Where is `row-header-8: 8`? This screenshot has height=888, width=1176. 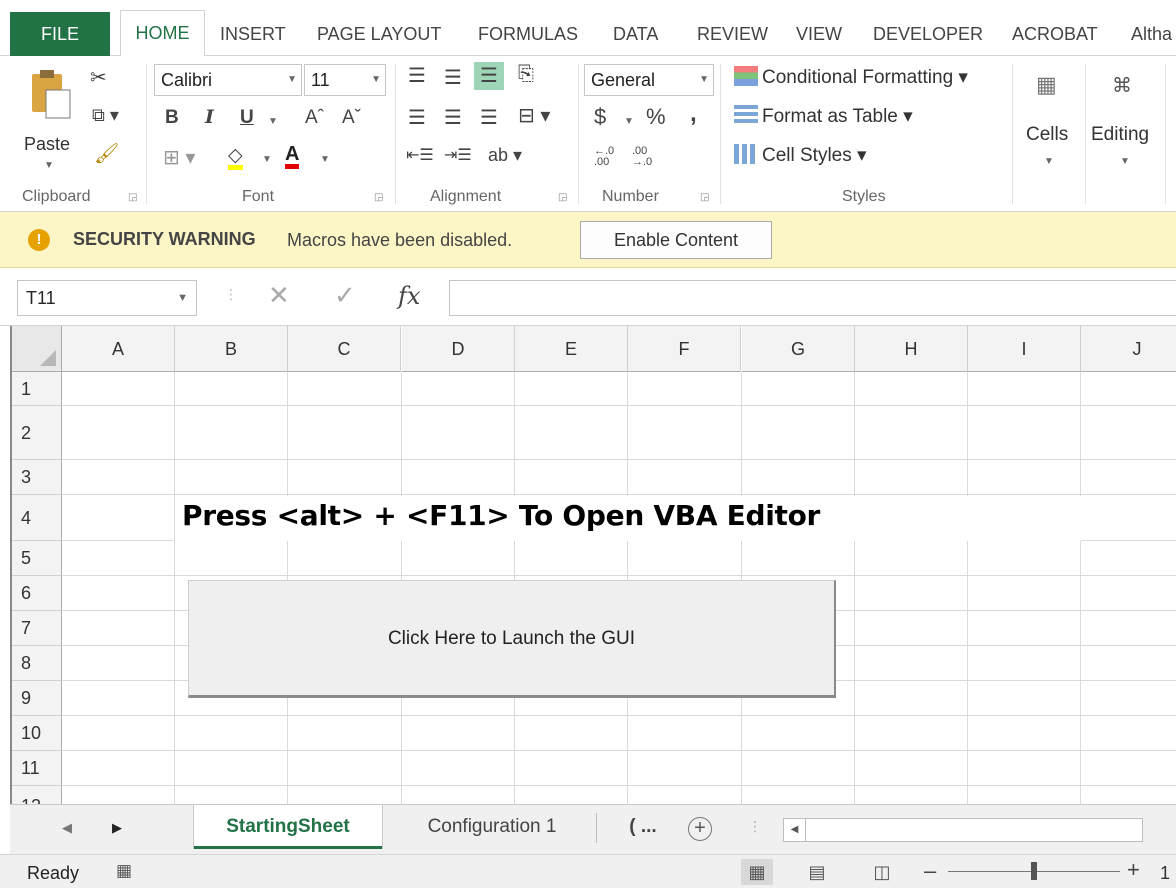
row-header-8: 8 is located at coordinates (37, 663).